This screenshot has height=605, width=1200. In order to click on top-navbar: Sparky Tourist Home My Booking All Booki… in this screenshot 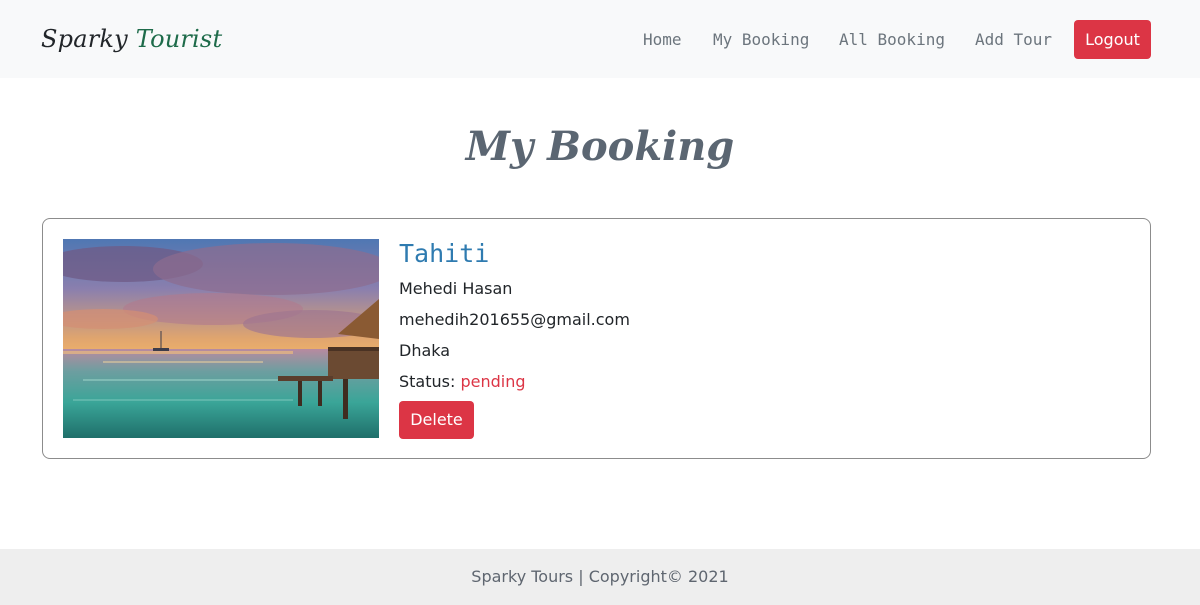, I will do `click(600, 39)`.